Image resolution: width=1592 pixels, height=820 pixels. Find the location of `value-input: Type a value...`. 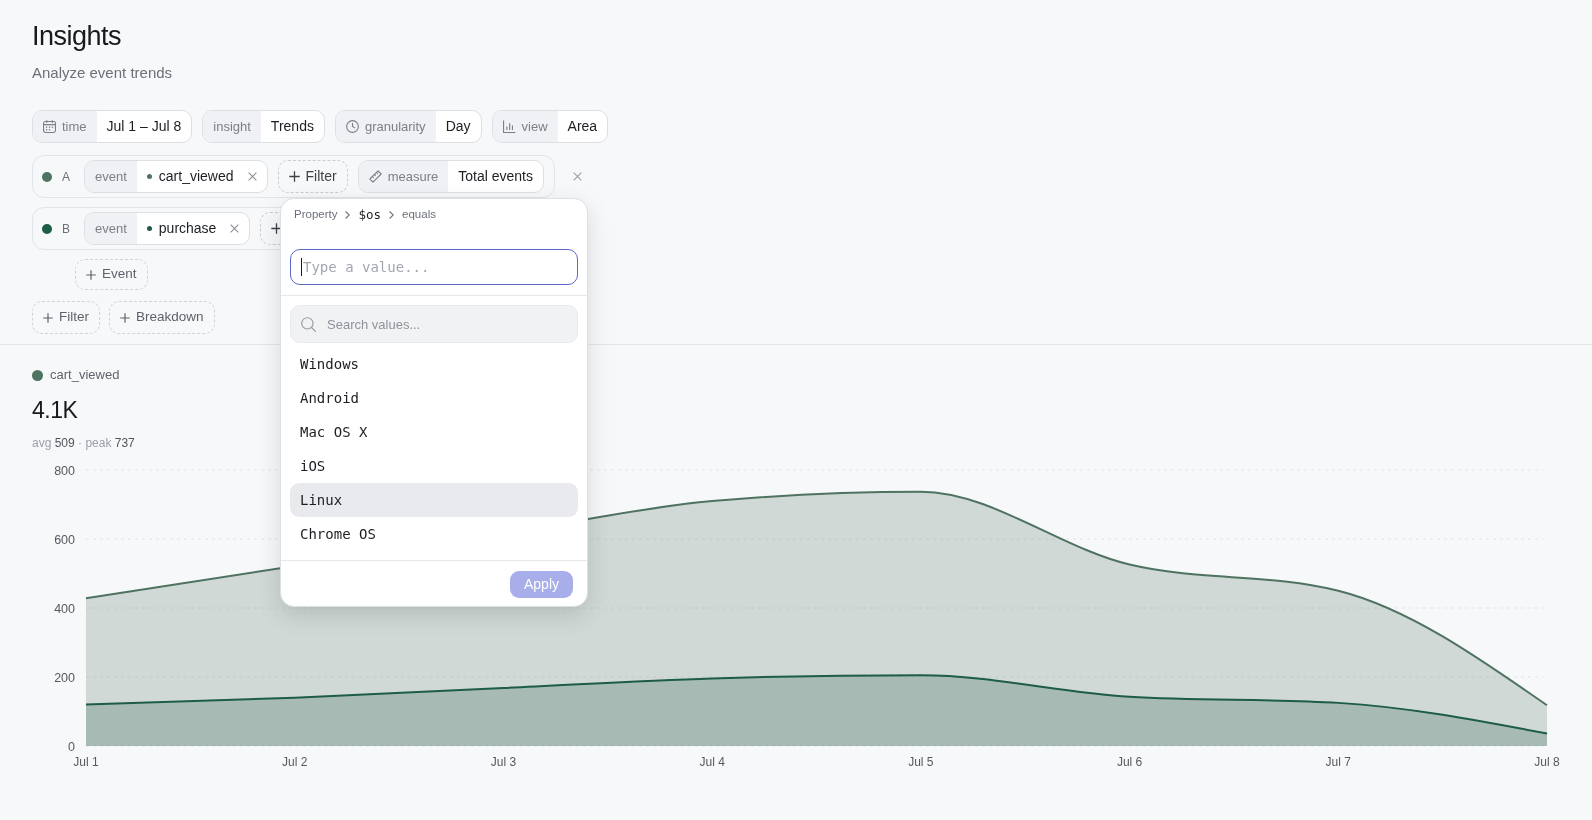

value-input: Type a value... is located at coordinates (434, 267).